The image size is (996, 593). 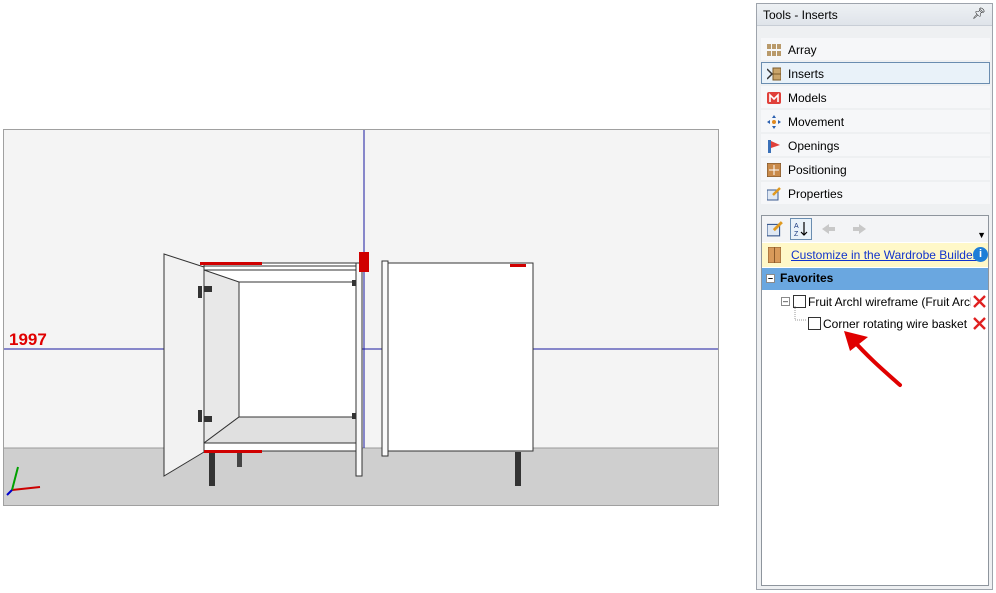 I want to click on tool-label: Models, so click(x=807, y=98).